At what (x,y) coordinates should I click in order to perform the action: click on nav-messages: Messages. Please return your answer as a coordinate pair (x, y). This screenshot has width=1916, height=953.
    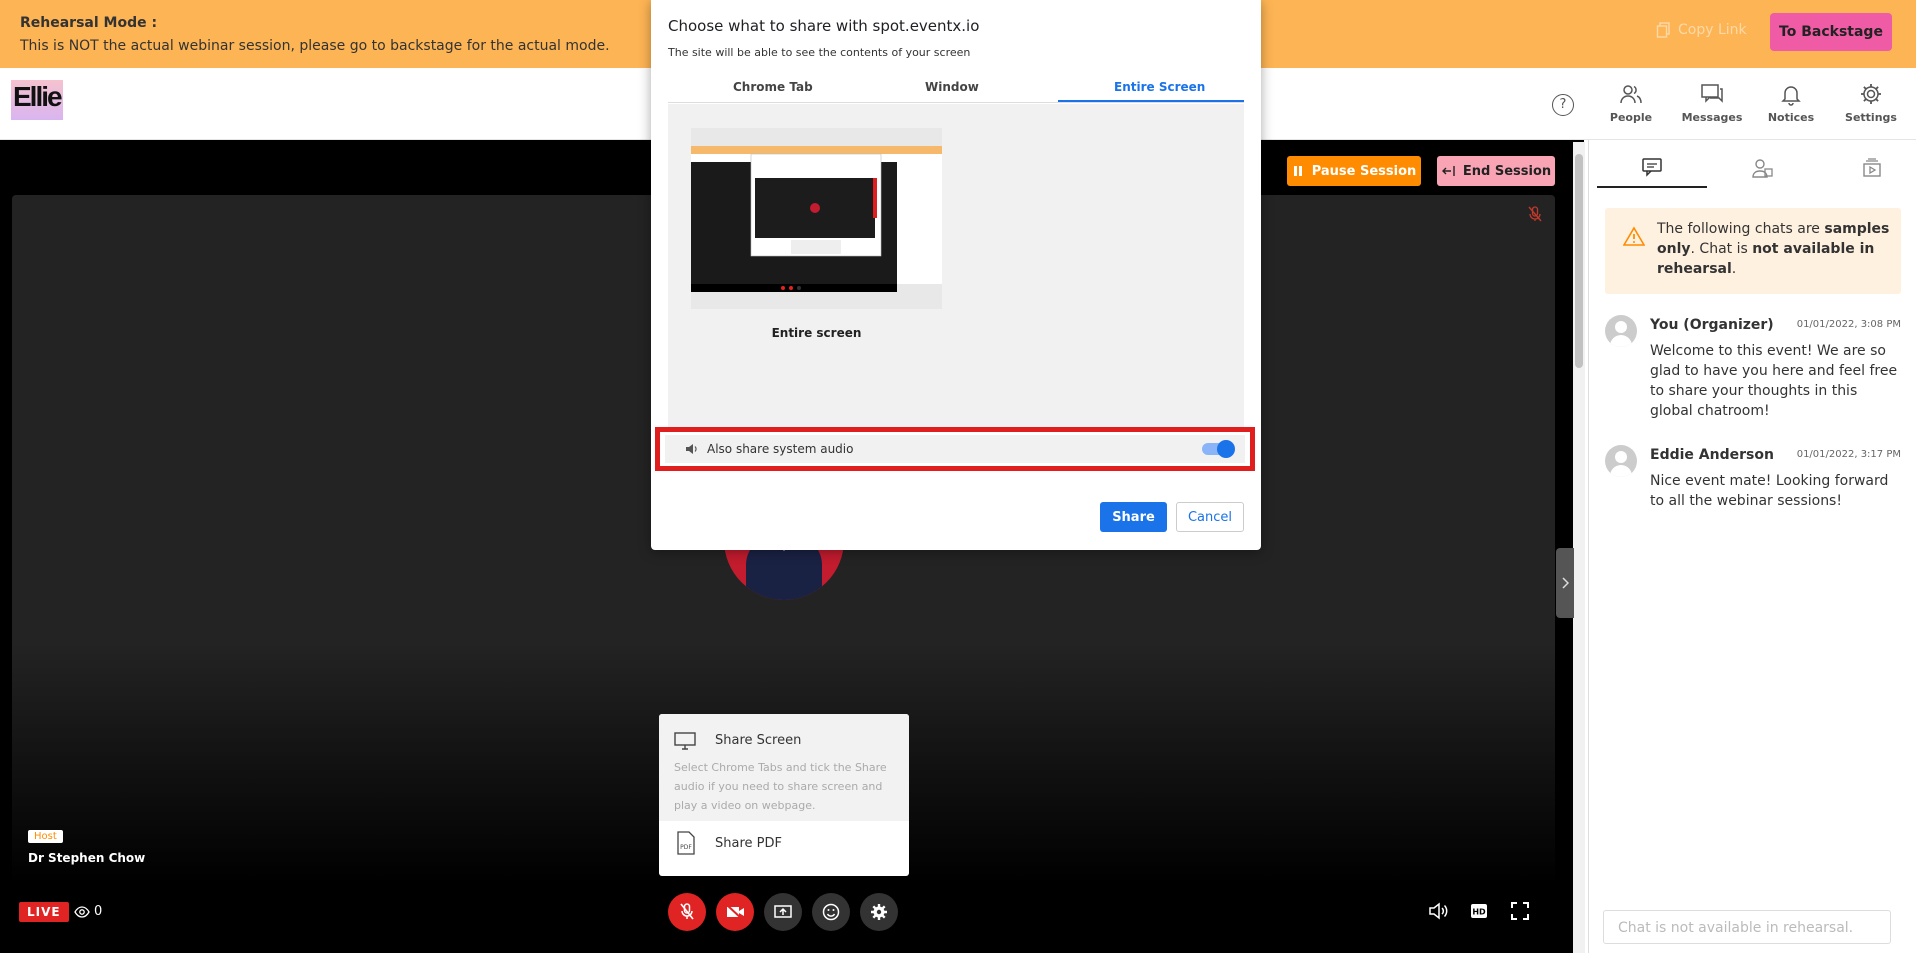
    Looking at the image, I should click on (1712, 103).